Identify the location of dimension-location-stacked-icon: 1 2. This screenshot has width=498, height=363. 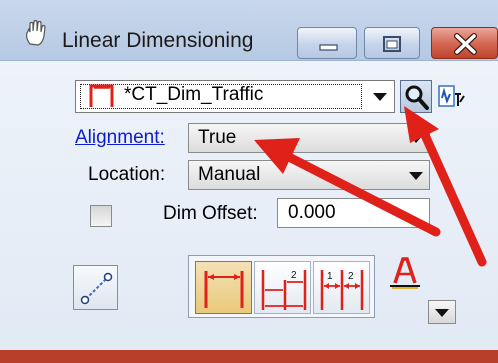
(342, 290).